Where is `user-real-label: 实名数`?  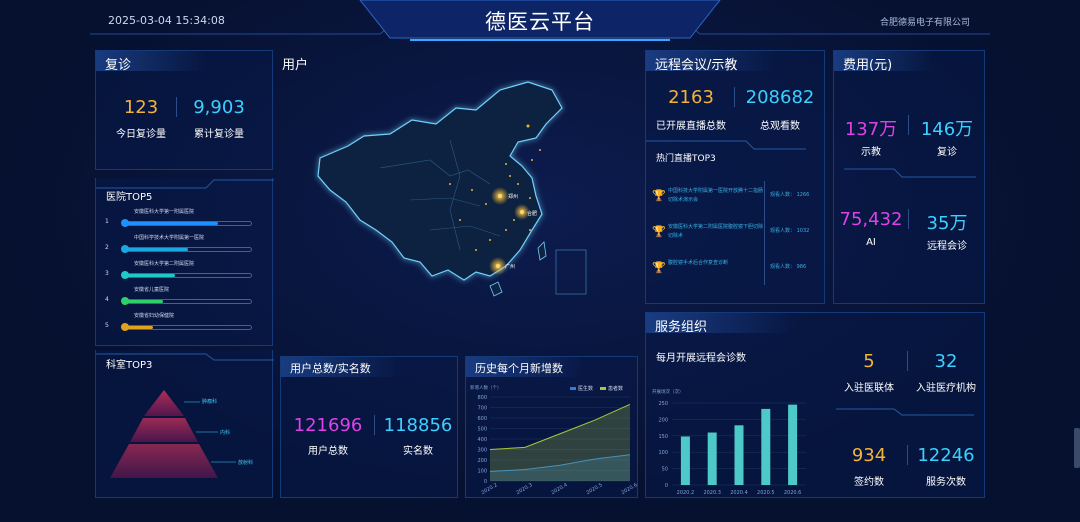 user-real-label: 实名数 is located at coordinates (418, 451).